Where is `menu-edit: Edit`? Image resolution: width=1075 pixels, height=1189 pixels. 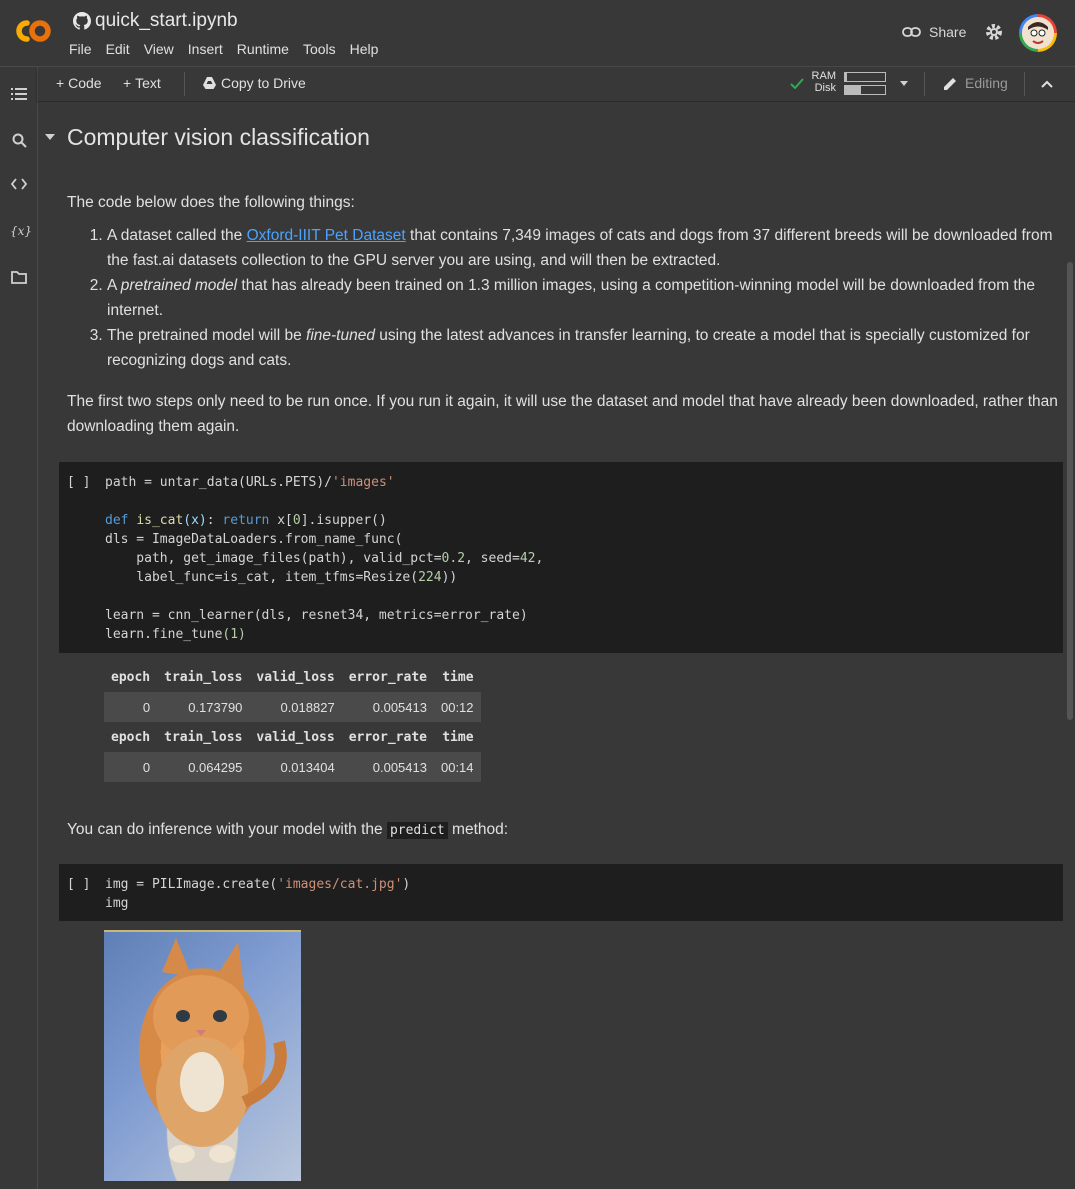 menu-edit: Edit is located at coordinates (118, 49).